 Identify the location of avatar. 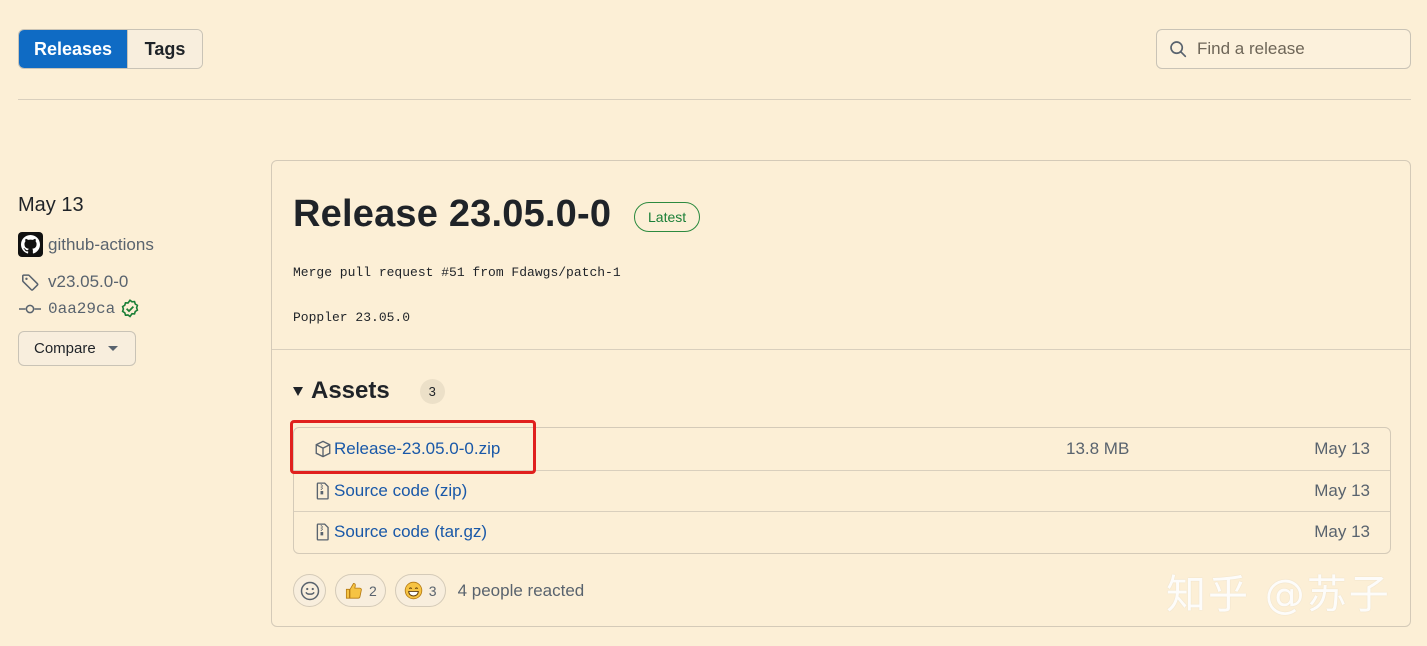
(30, 244).